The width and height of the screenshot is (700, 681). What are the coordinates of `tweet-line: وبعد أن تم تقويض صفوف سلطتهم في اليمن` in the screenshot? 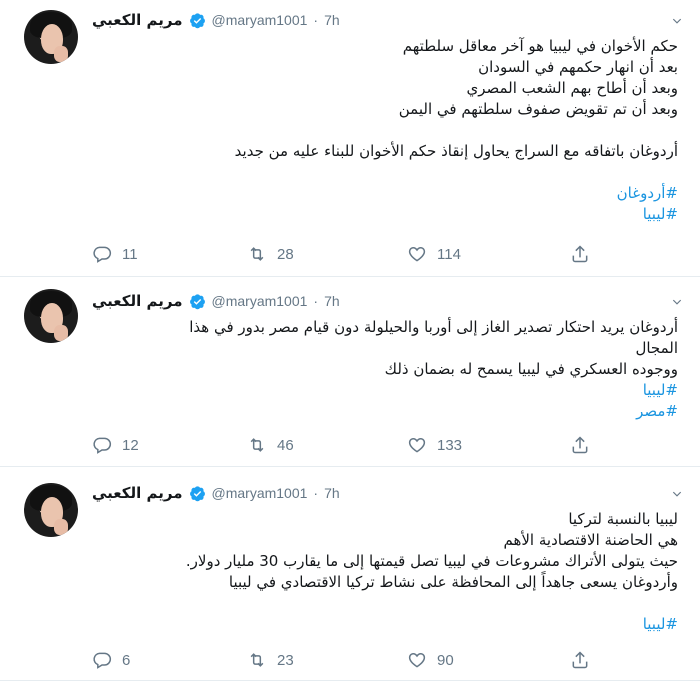 It's located at (538, 109).